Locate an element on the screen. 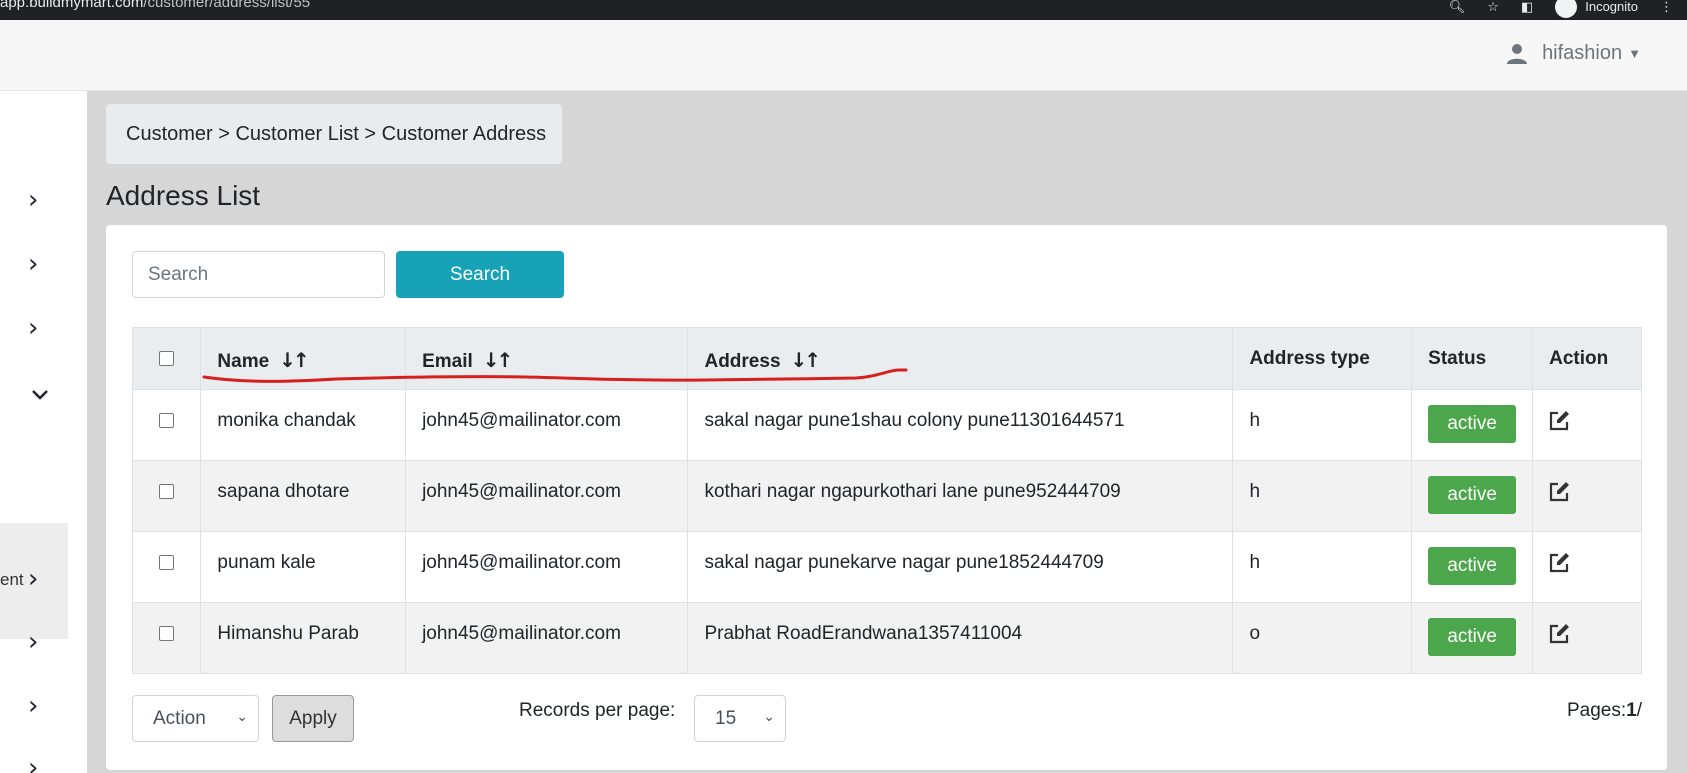  records-per-page-label: Records per page: is located at coordinates (597, 710).